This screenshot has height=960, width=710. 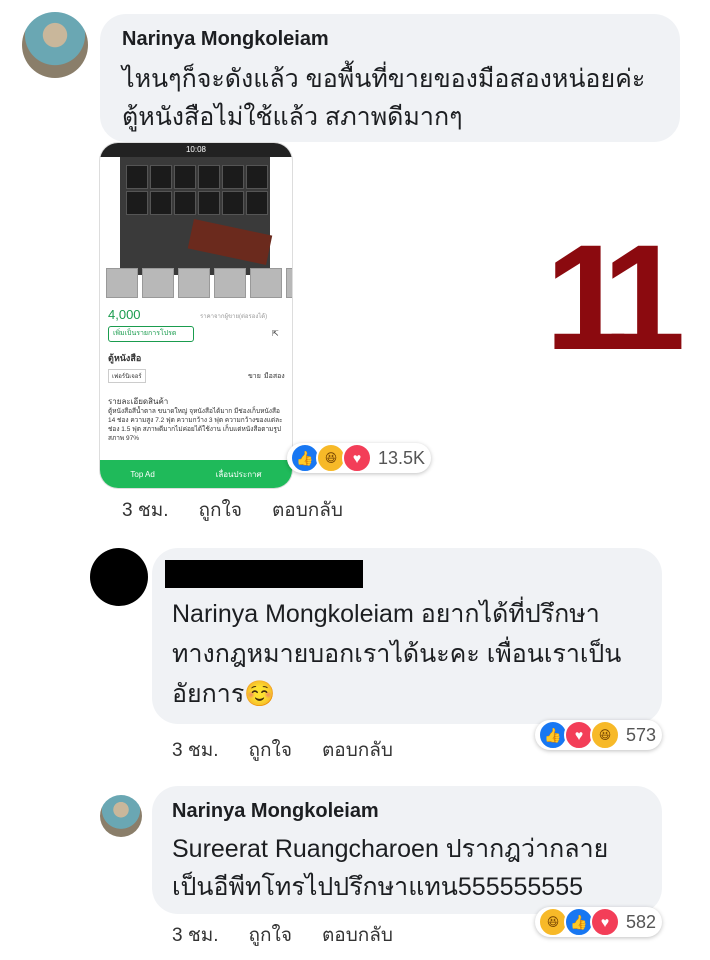 What do you see at coordinates (254, 376) in the screenshot?
I see `sale-type: ขาย` at bounding box center [254, 376].